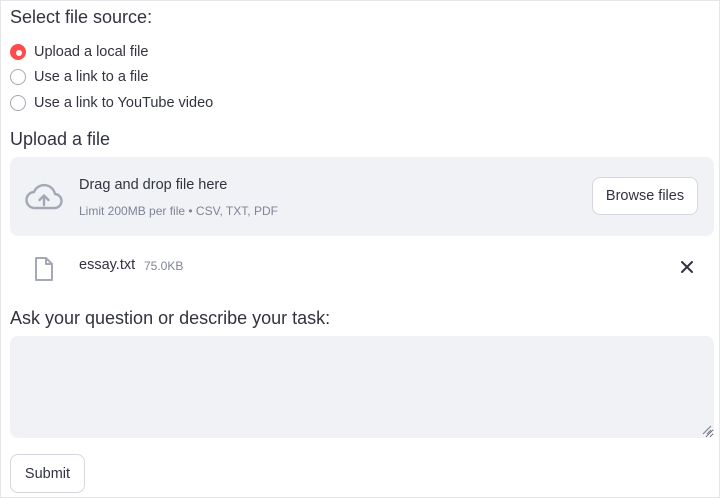 Image resolution: width=720 pixels, height=498 pixels. What do you see at coordinates (178, 211) in the screenshot?
I see `dropzone-limit-text: Limit 200MB per file • CSV, TXT, PDF` at bounding box center [178, 211].